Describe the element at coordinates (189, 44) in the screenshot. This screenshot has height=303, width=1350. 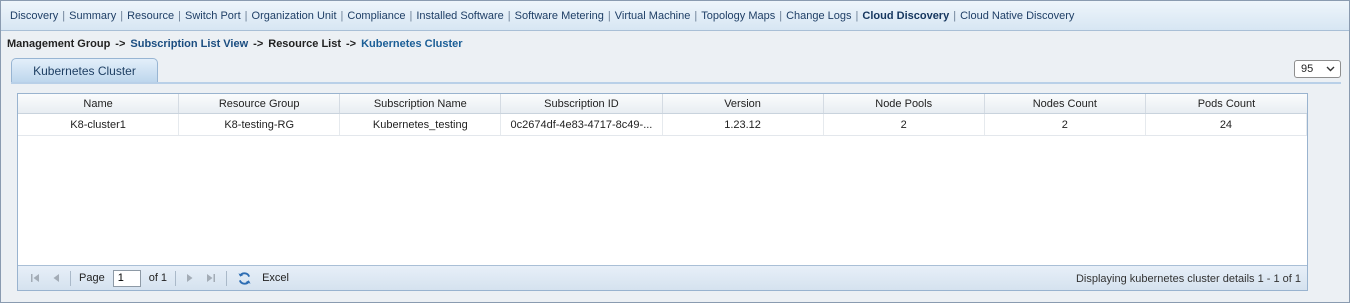
I see `breadcrumb-subscription-list-view: Subscription List View` at that location.